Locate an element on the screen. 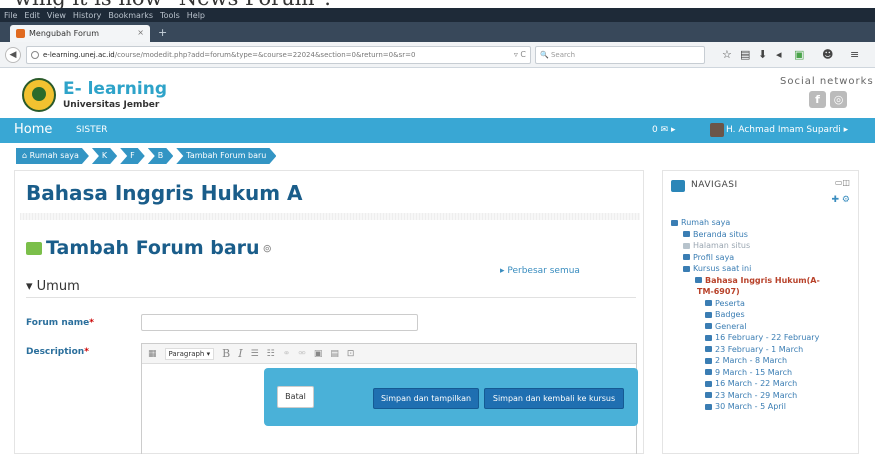 This screenshot has height=454, width=875. tab-close-icon: × is located at coordinates (140, 32).